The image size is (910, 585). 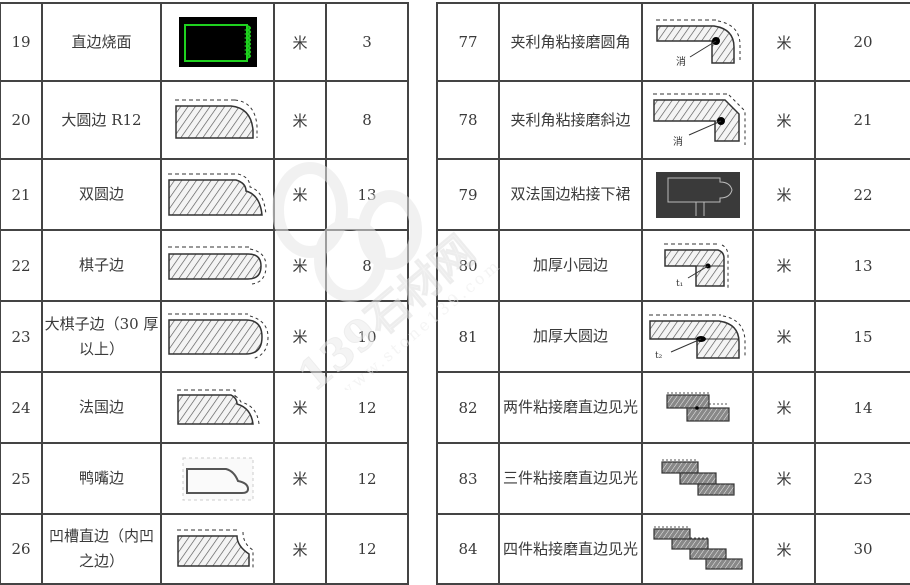 What do you see at coordinates (862, 478) in the screenshot?
I see `price: 23` at bounding box center [862, 478].